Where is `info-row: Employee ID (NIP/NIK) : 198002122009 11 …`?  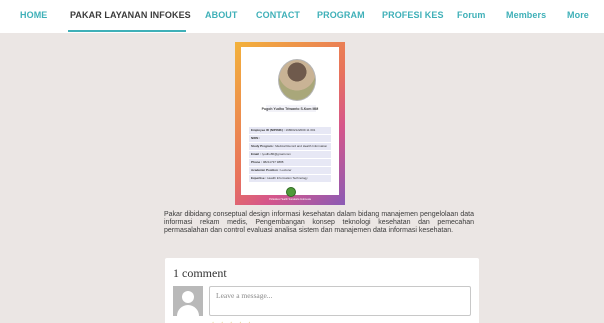 info-row: Employee ID (NIP/NIK) : 198002122009 11 … is located at coordinates (290, 130).